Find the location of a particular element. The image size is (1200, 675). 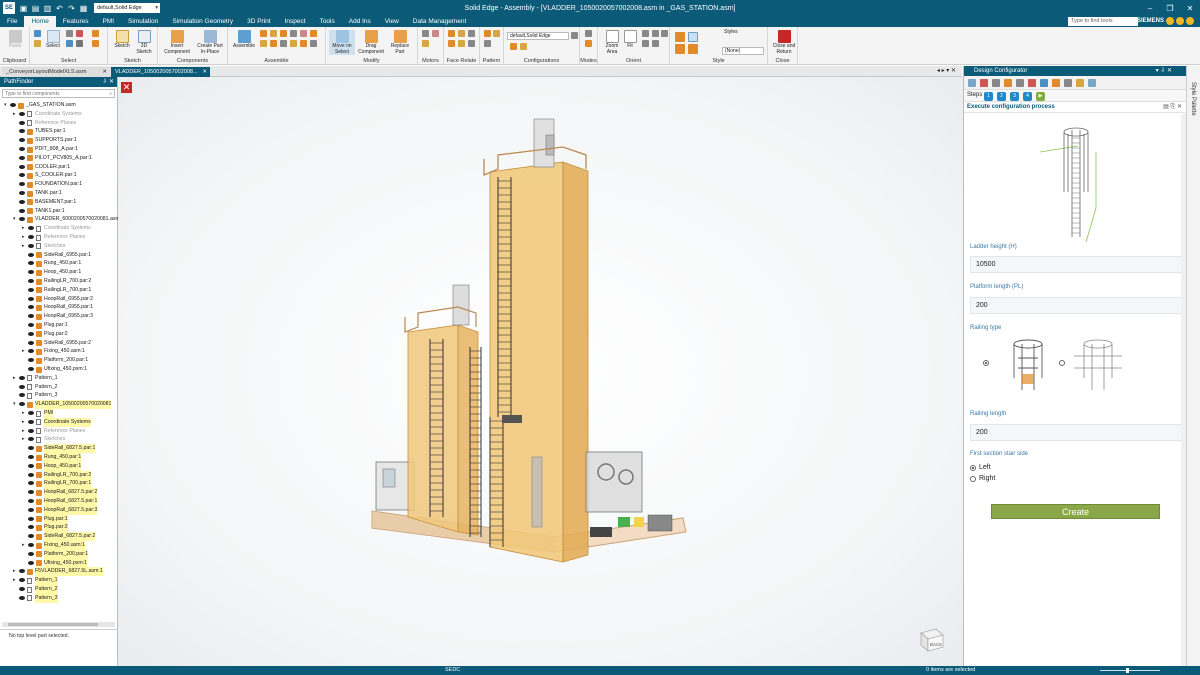

doc-tab-vladder: VLADDER_1050020057002008... ✕ is located at coordinates (160, 72).